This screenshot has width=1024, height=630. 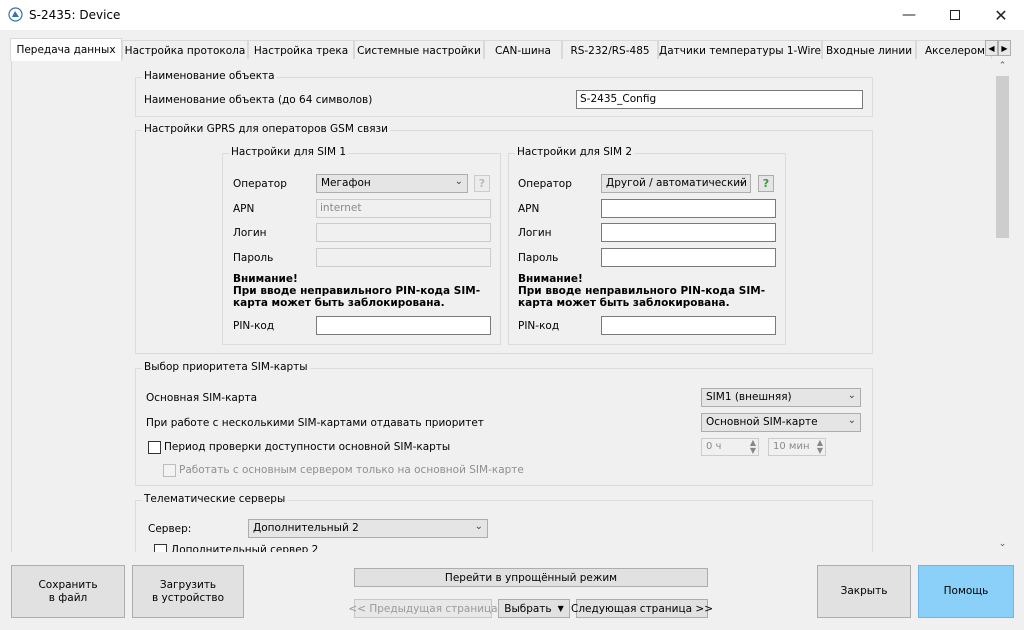 I want to click on maximize-button, so click(x=955, y=15).